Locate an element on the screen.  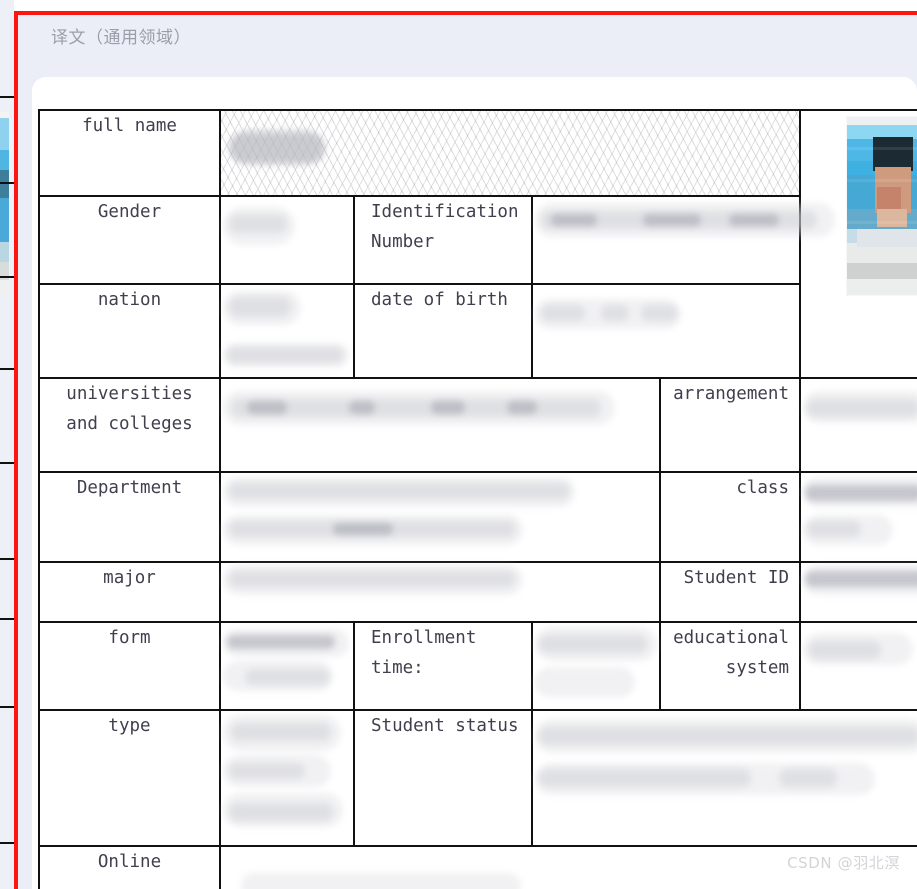
value-class is located at coordinates (858, 517).